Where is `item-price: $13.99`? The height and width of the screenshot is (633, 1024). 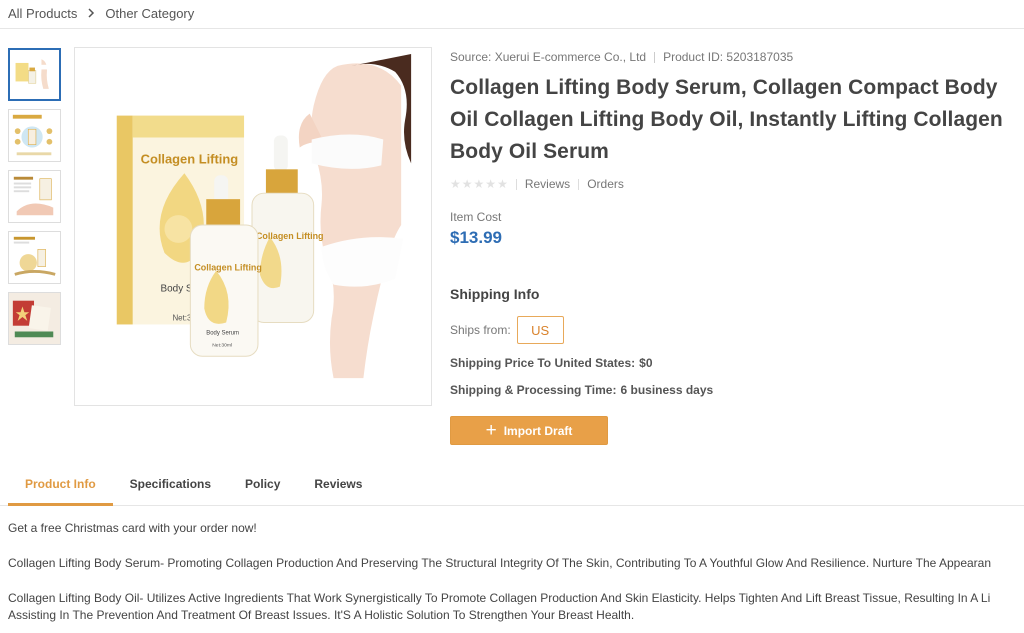 item-price: $13.99 is located at coordinates (476, 237).